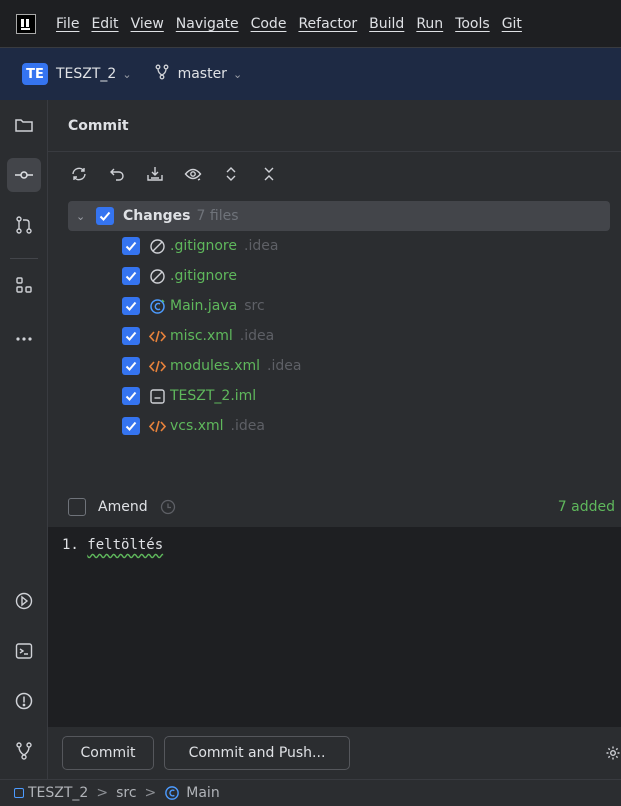  What do you see at coordinates (613, 753) in the screenshot?
I see `gear-icon` at bounding box center [613, 753].